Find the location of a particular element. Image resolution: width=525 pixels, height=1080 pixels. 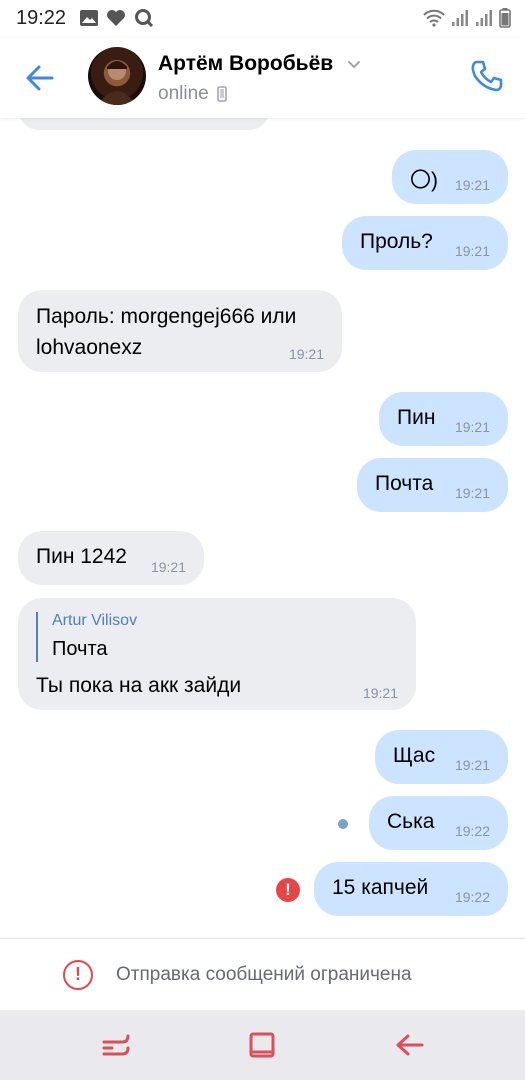

message-text: Проль? is located at coordinates (396, 241).